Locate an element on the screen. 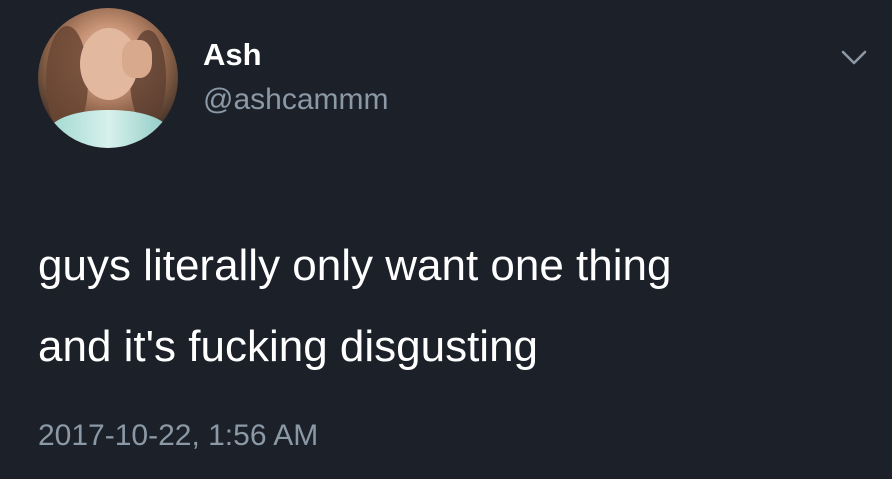 The width and height of the screenshot is (892, 479). timestamp: 2017-10-22, 1:56 AM is located at coordinates (178, 436).